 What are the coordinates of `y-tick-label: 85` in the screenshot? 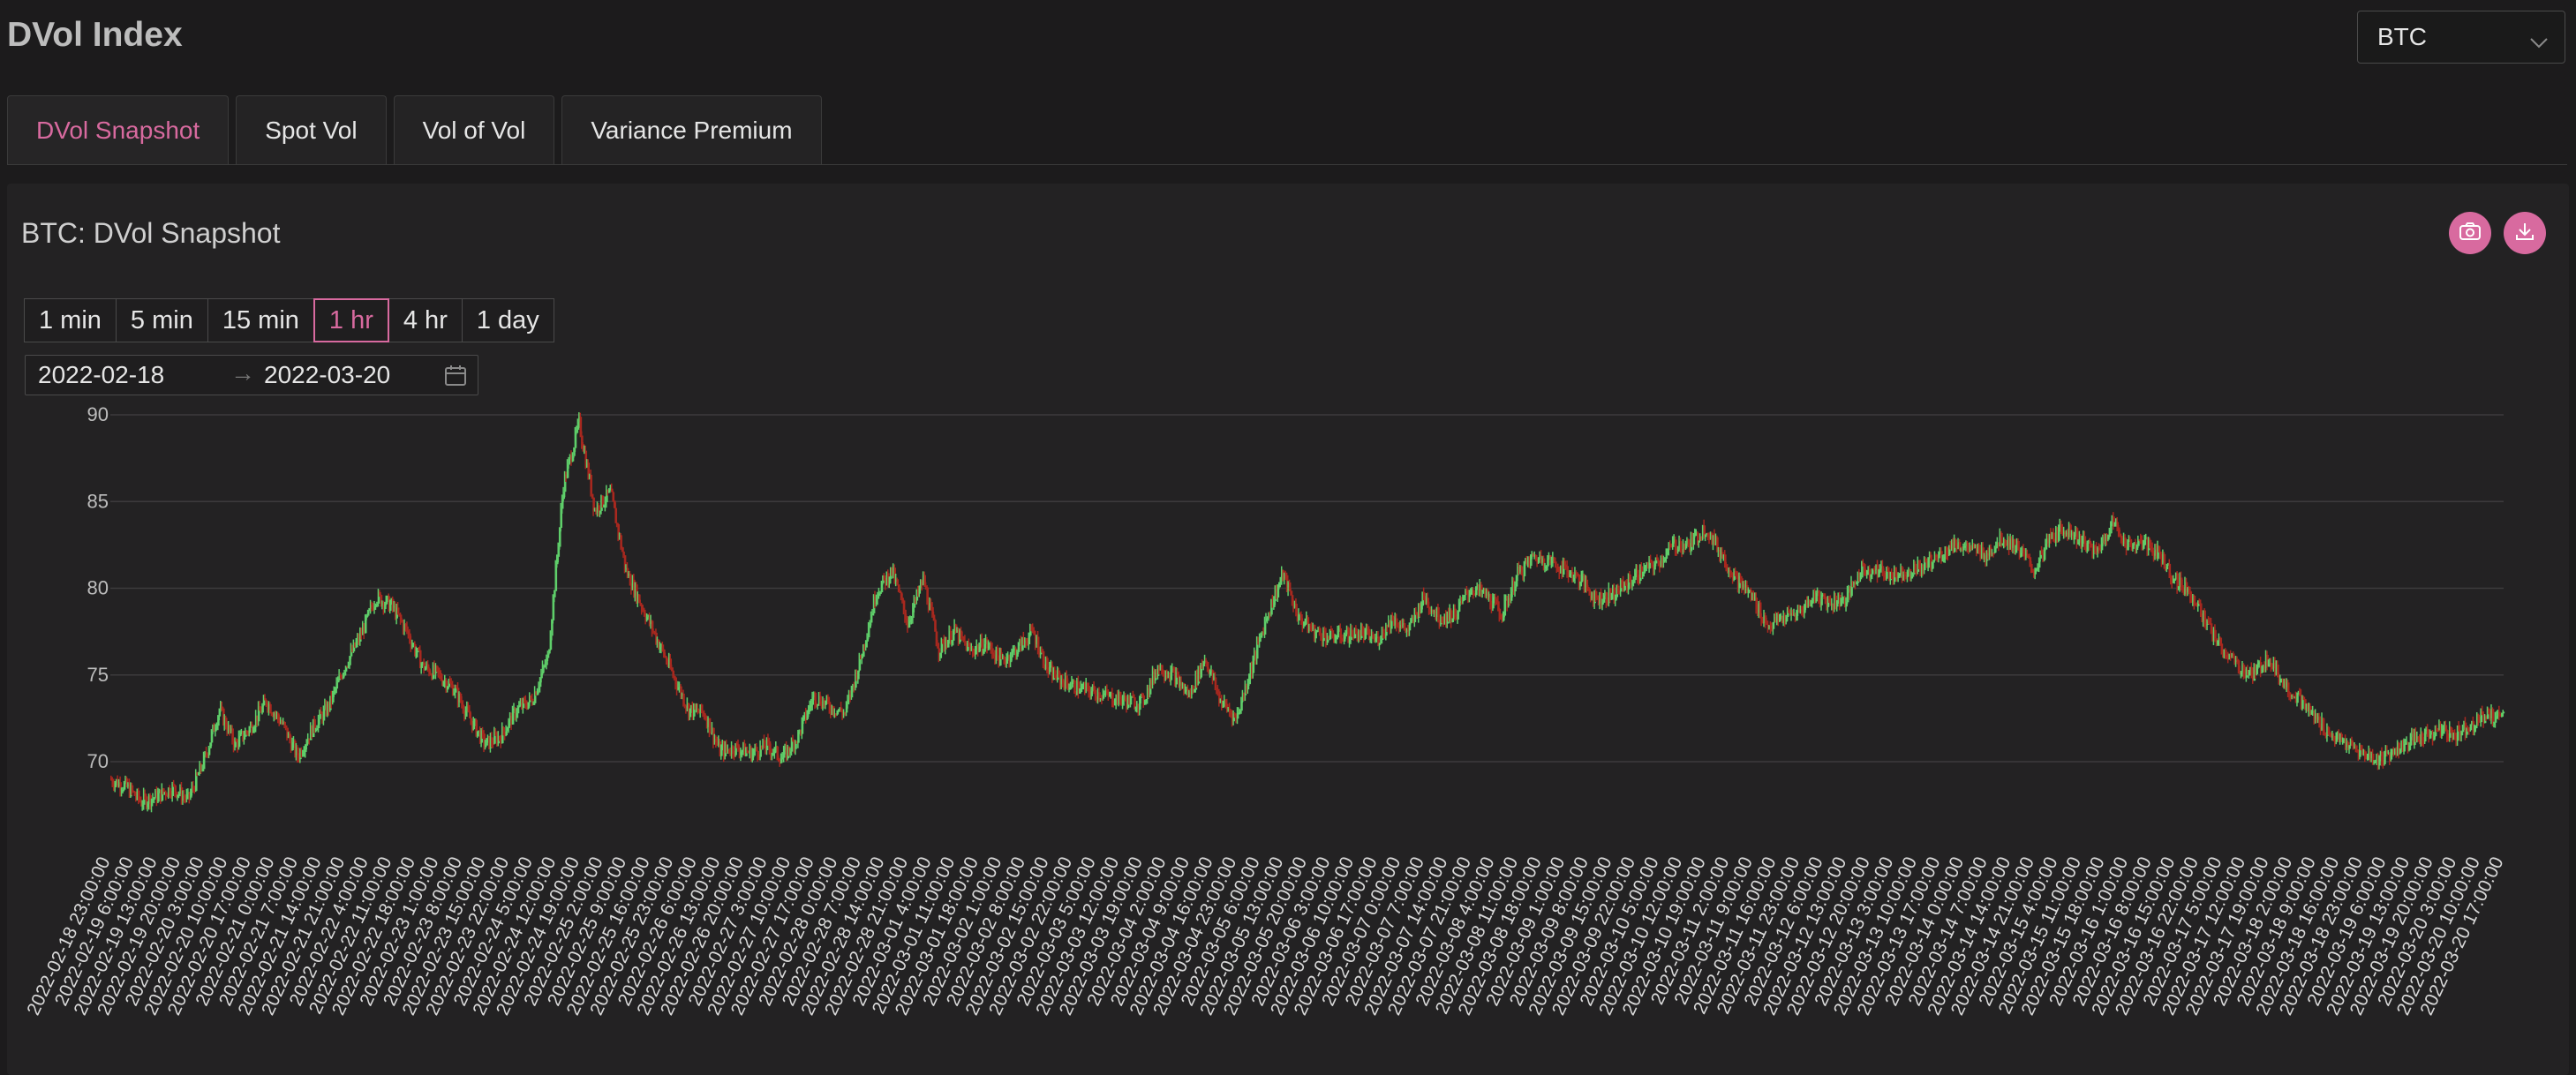 It's located at (98, 501).